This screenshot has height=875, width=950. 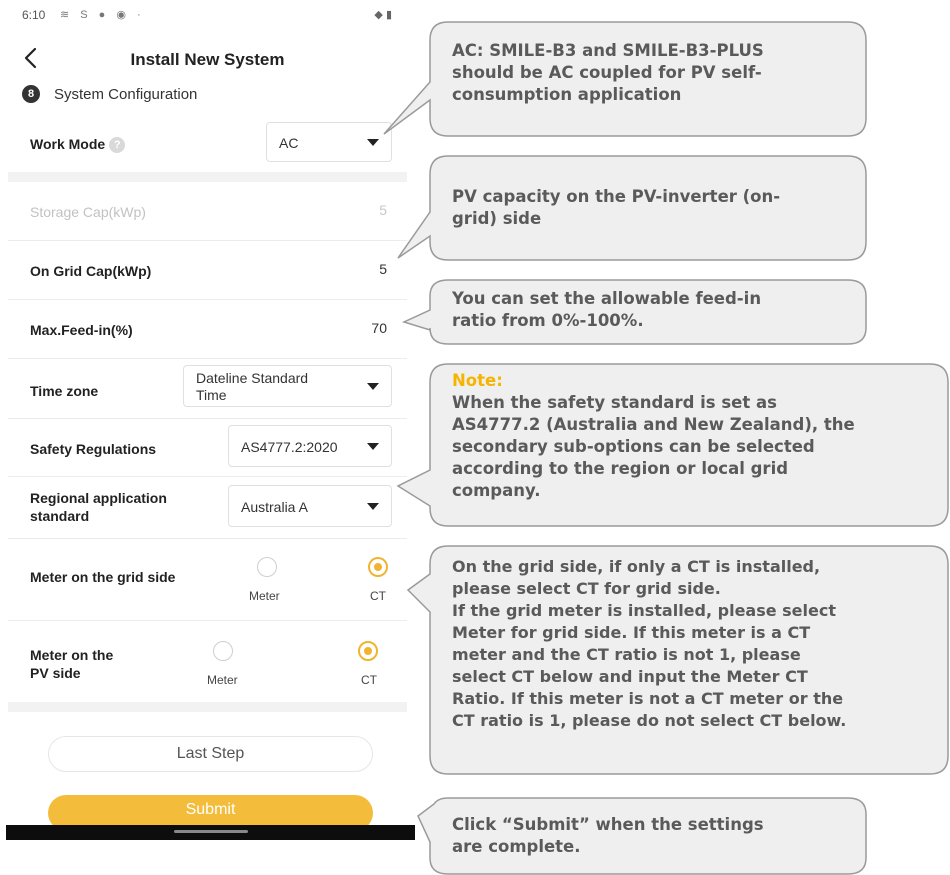 What do you see at coordinates (289, 447) in the screenshot?
I see `safety-regulations-value: AS4777.2:2020` at bounding box center [289, 447].